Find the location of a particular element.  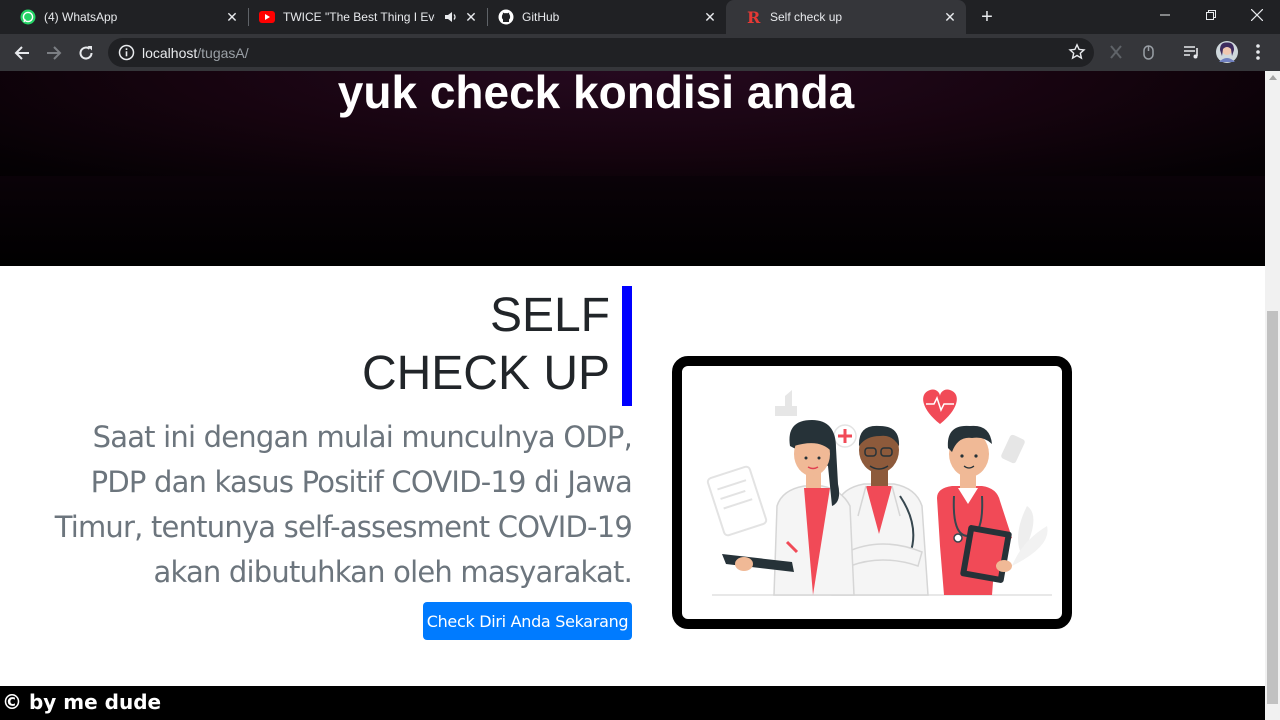

svg-text: R is located at coordinates (754, 17).